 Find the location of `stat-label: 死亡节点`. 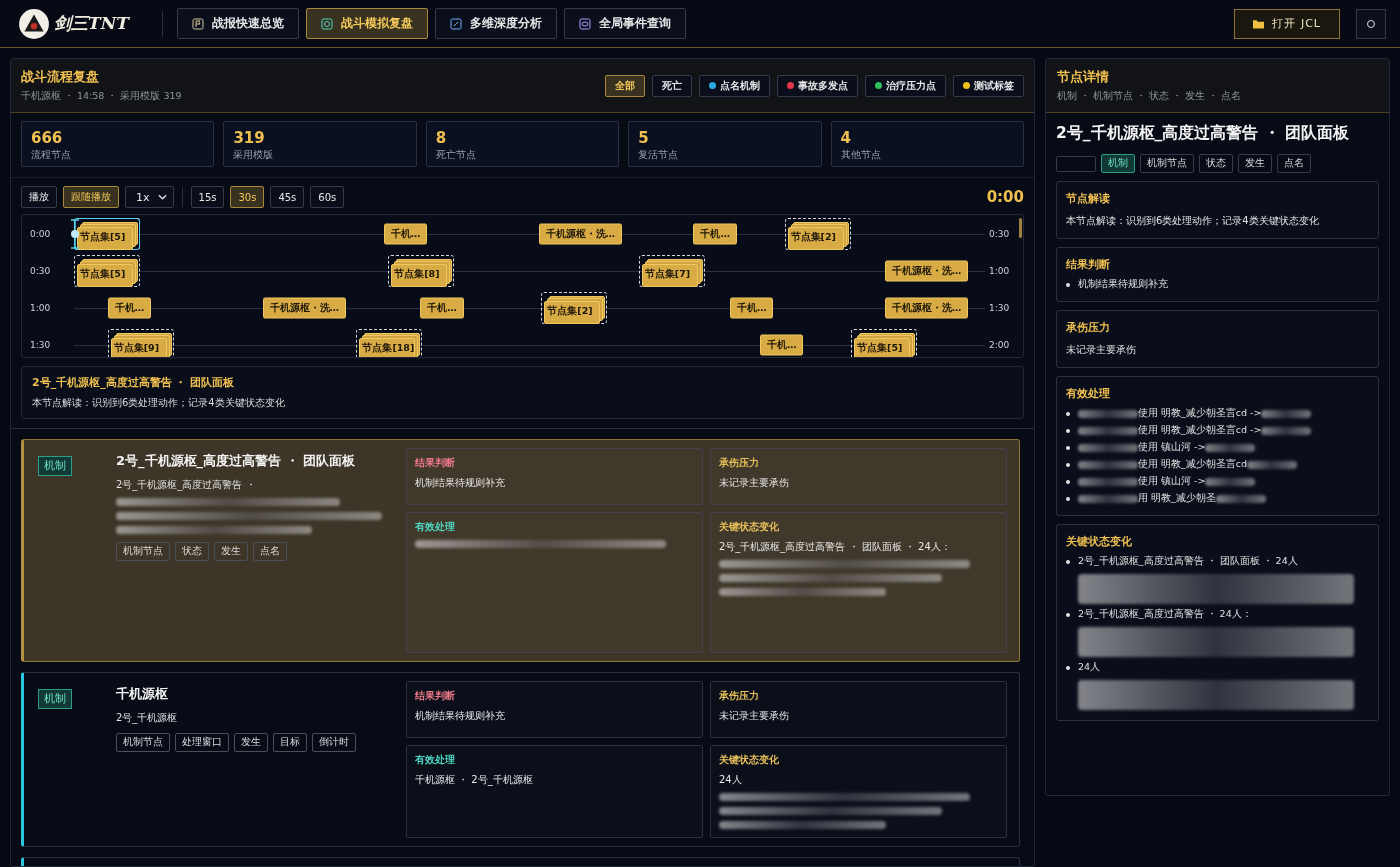

stat-label: 死亡节点 is located at coordinates (456, 155).